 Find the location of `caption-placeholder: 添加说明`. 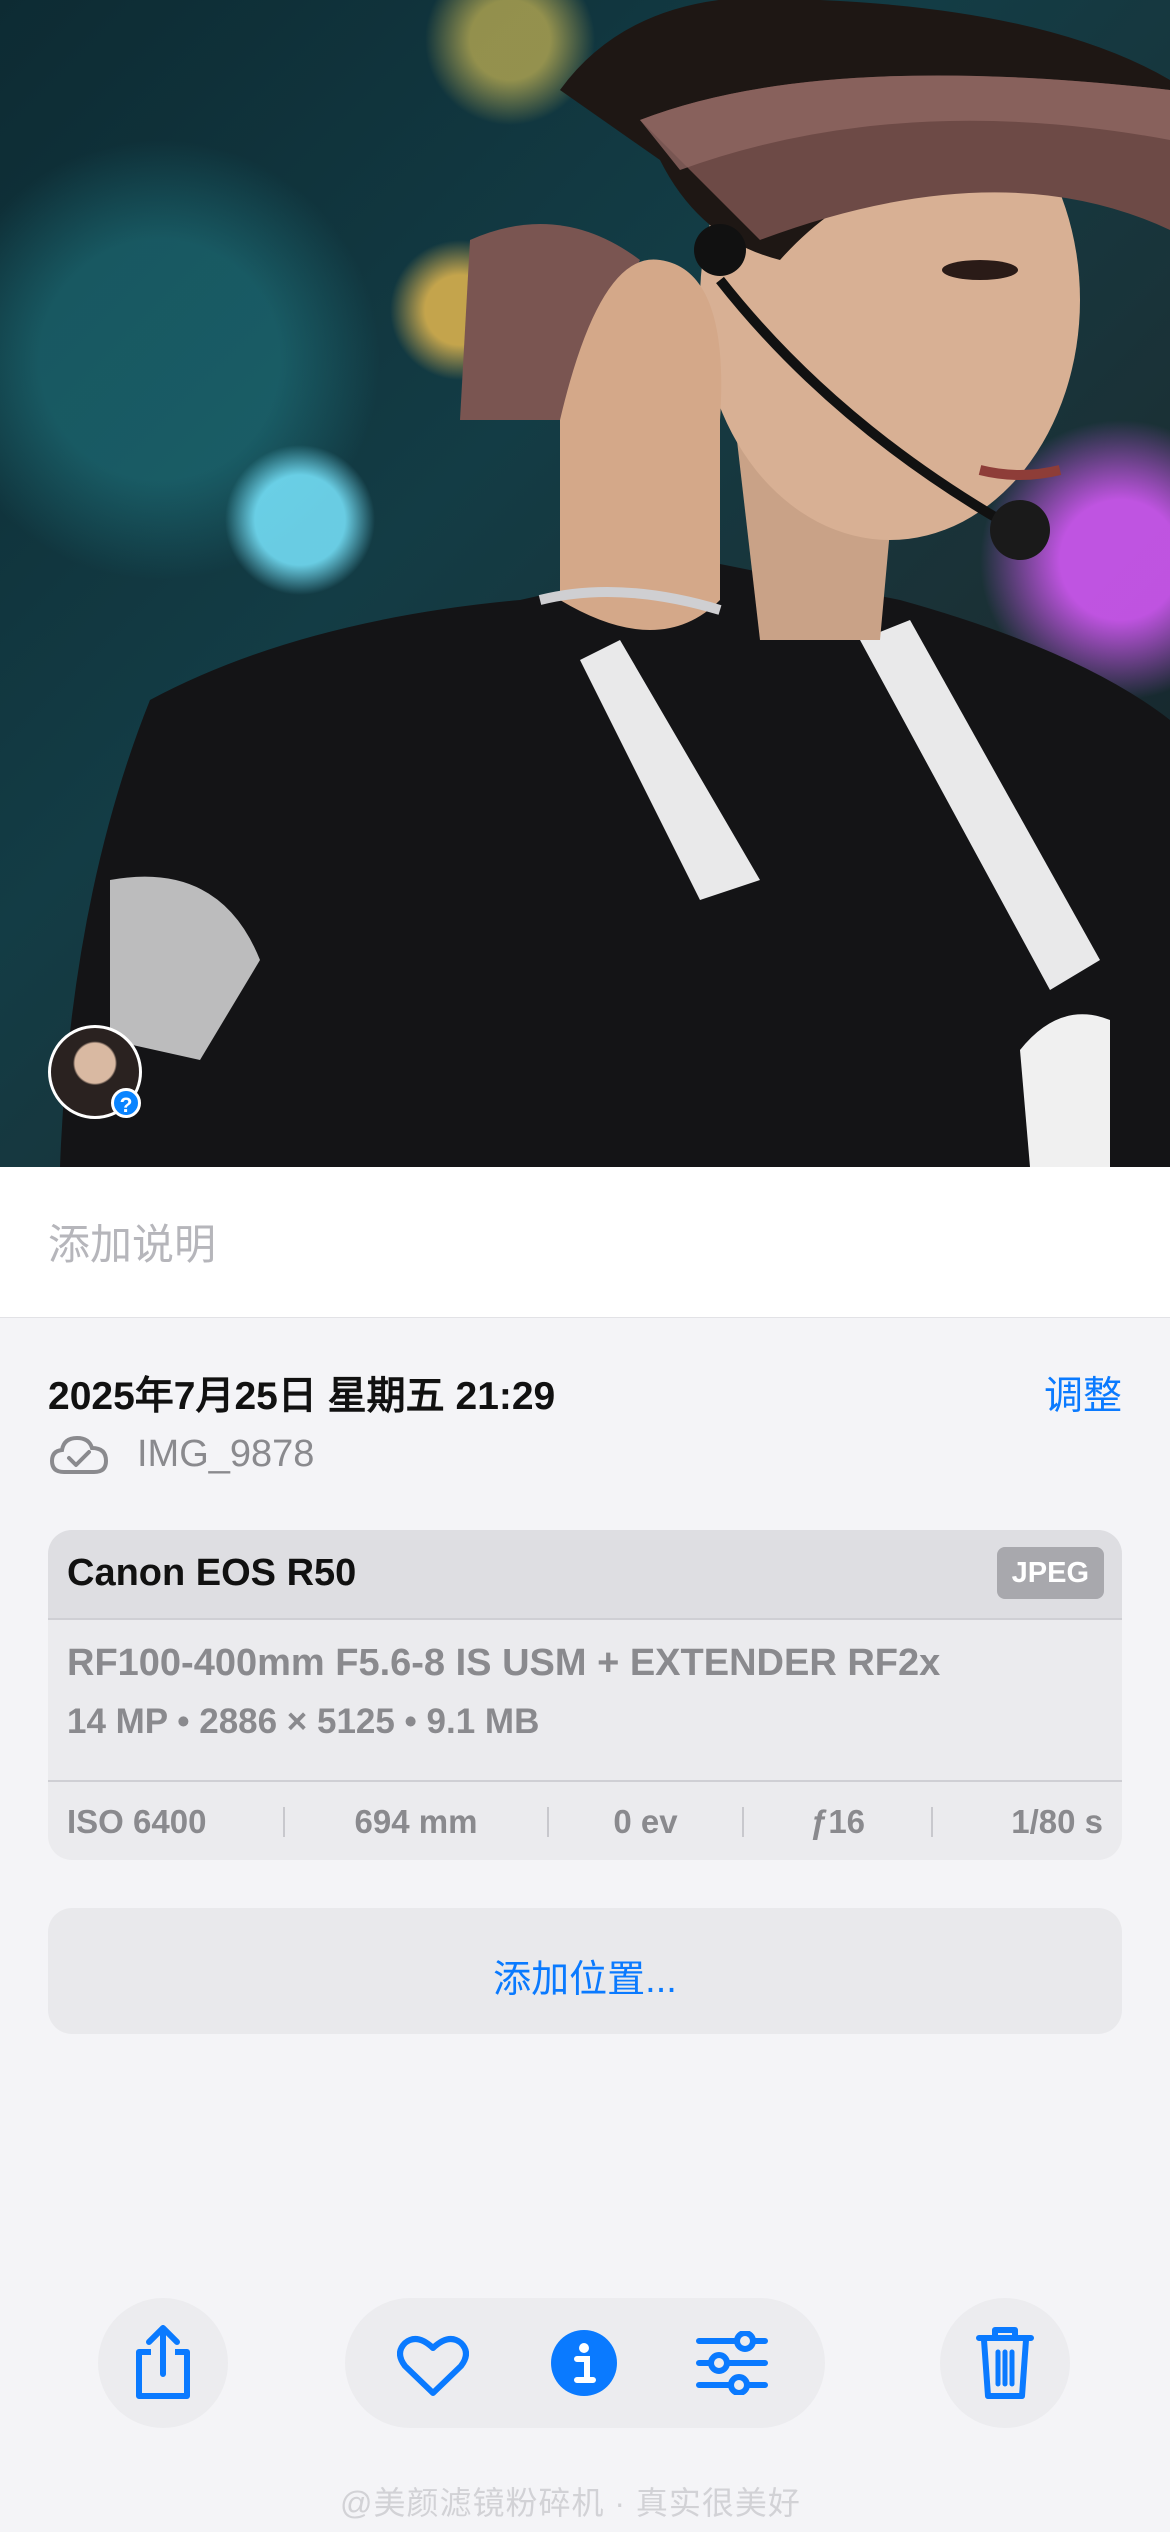

caption-placeholder: 添加说明 is located at coordinates (132, 1241).